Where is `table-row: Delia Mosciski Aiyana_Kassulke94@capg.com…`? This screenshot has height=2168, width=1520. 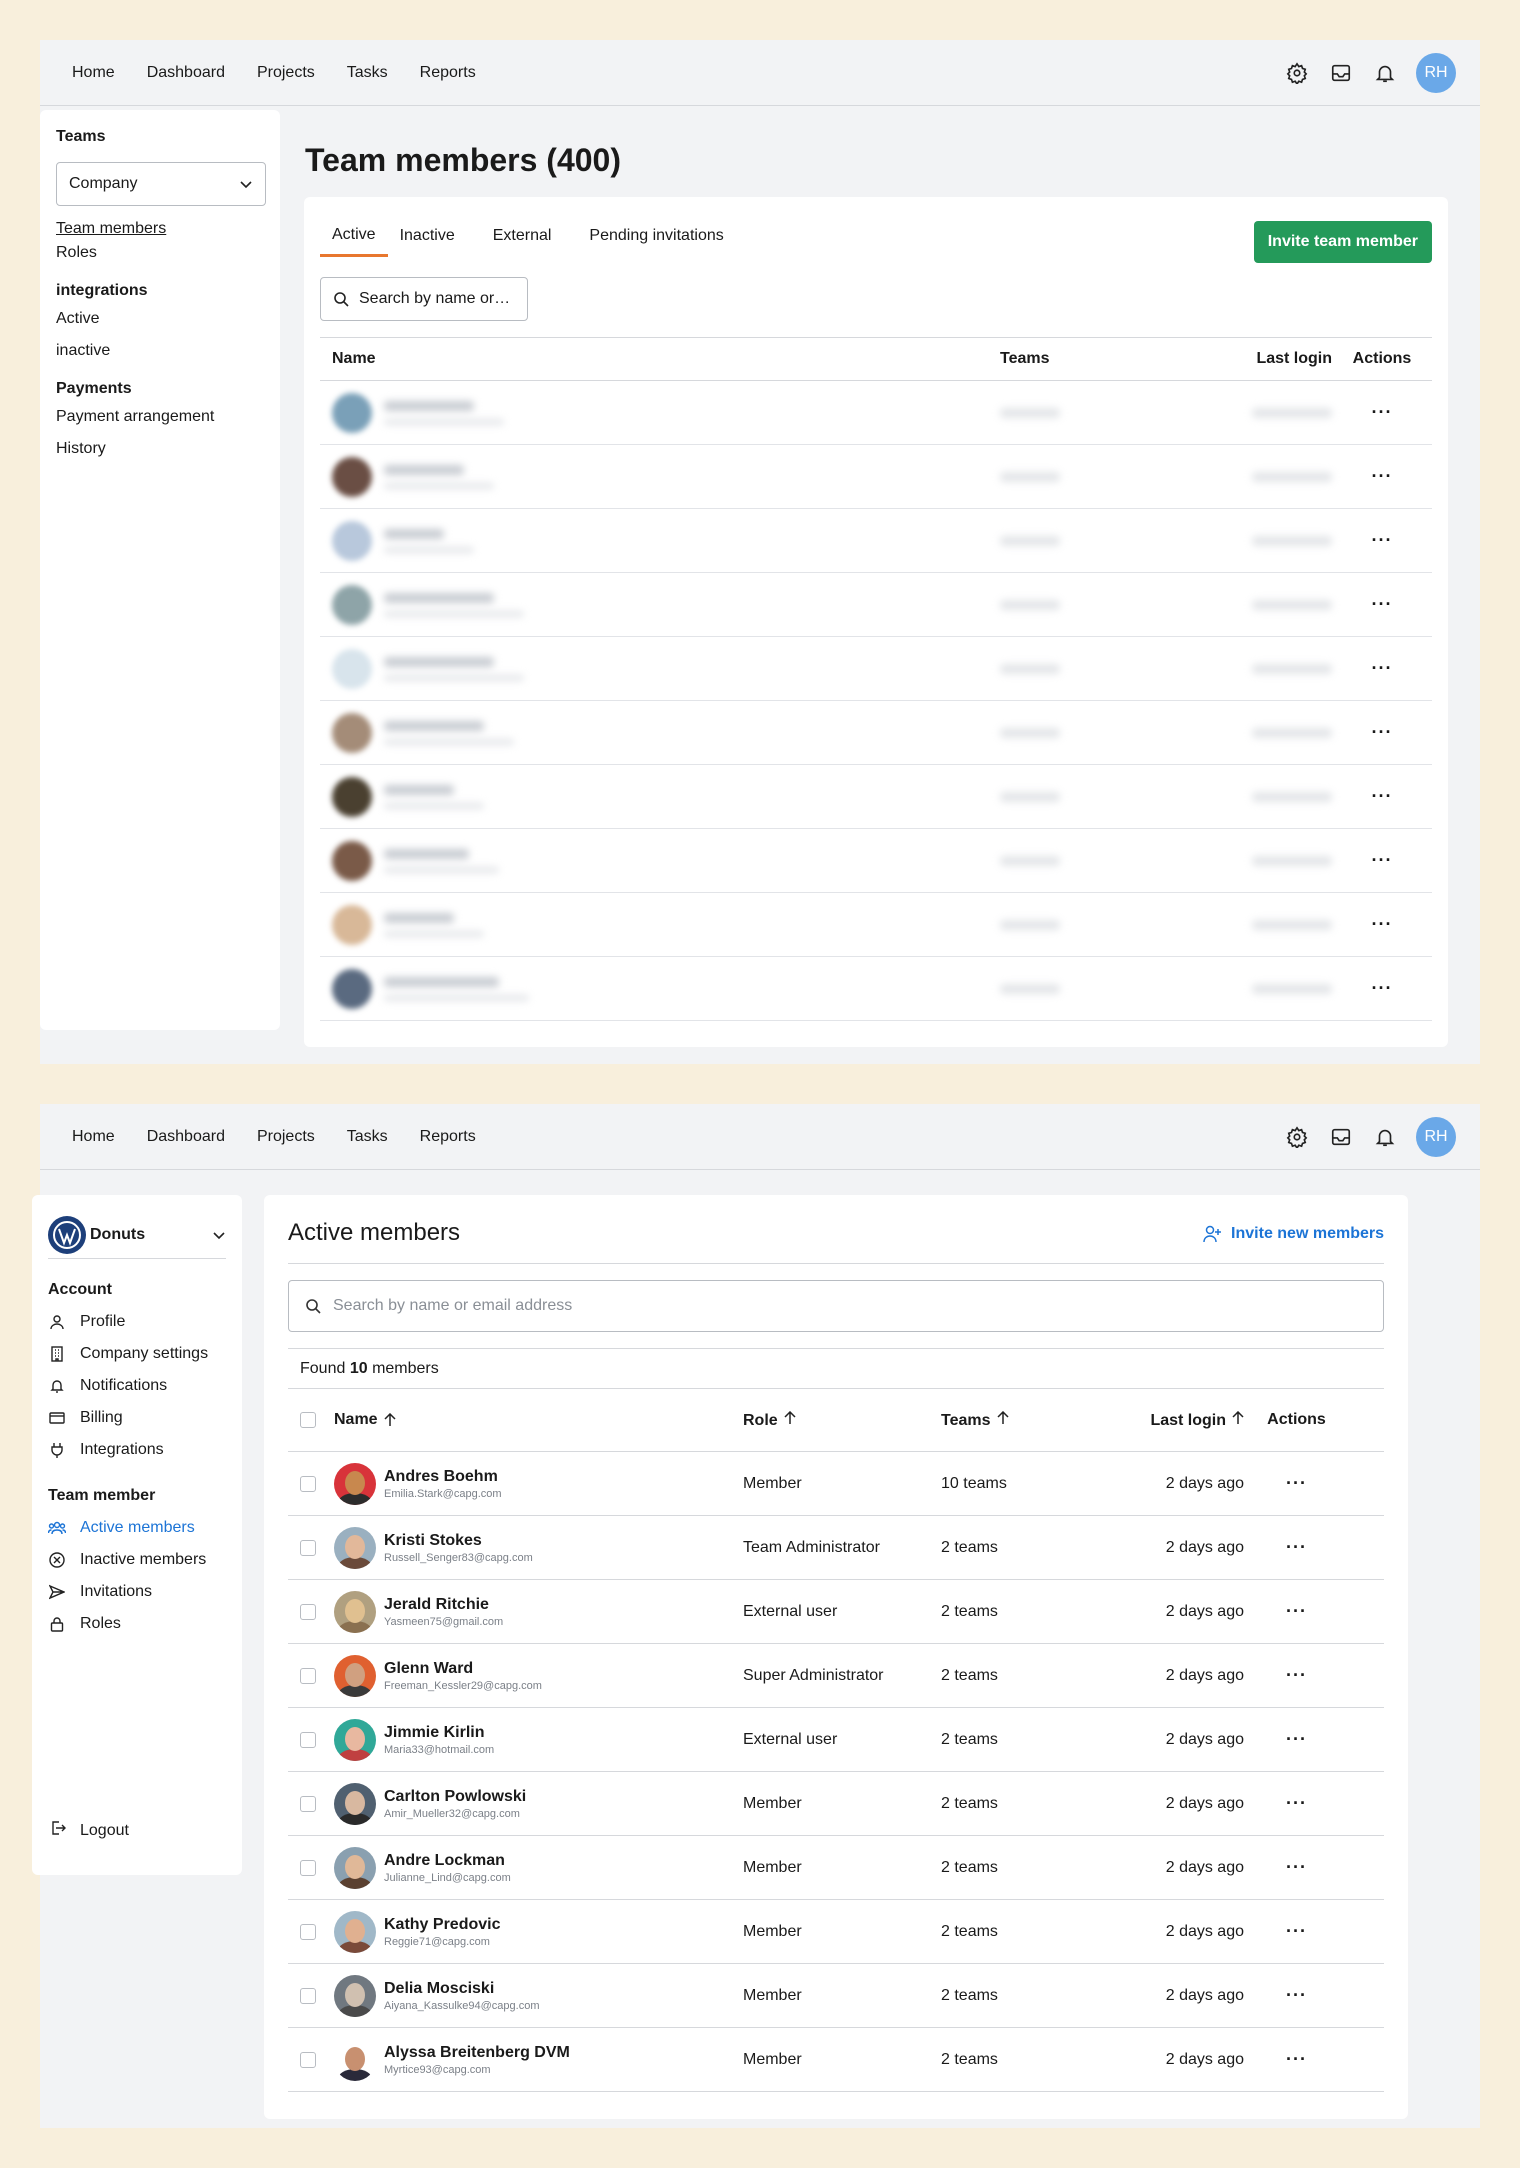 table-row: Delia Mosciski Aiyana_Kassulke94@capg.com… is located at coordinates (836, 1996).